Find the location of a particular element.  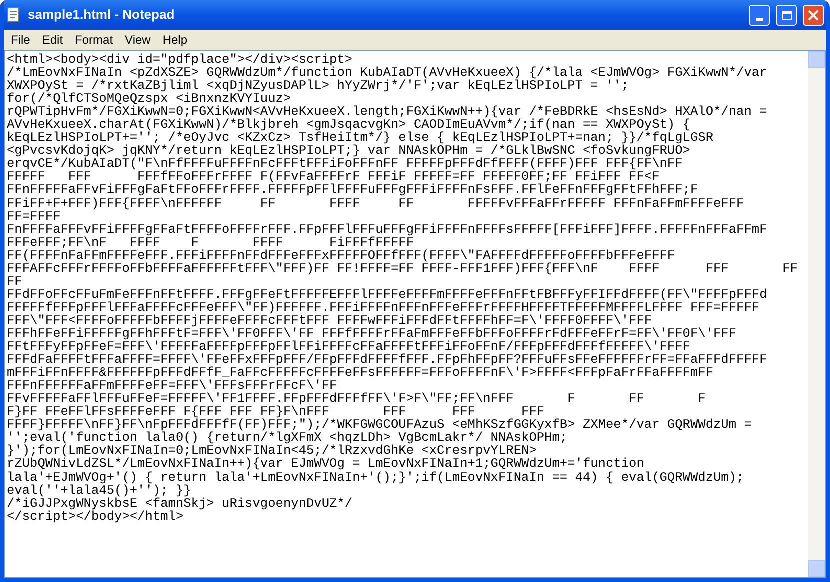

code-line: kEqLEzlHSPIoLPT+=''; /*eOyJvc <KZxCz> TsfHeiItm*/} else { kEqLEzlHSPIoLPT+=nan; }}/*fqLgLGSR is located at coordinates (360, 137).